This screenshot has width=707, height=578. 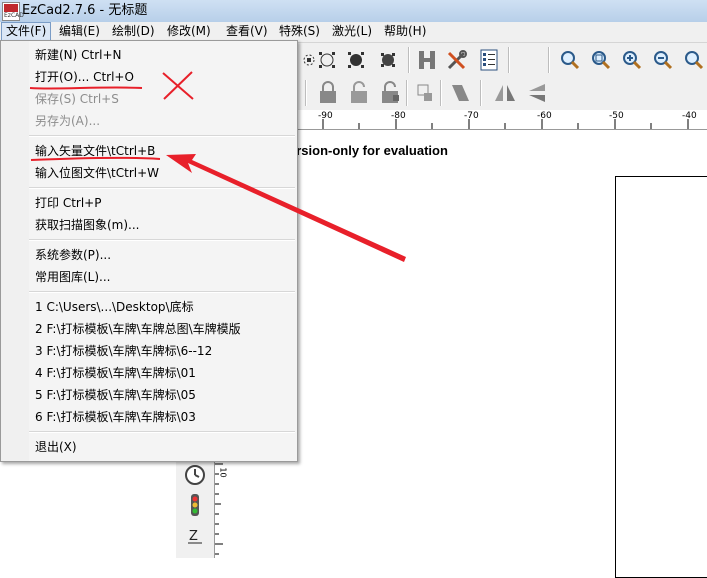 What do you see at coordinates (178, 85) in the screenshot?
I see `cross-mark-icon` at bounding box center [178, 85].